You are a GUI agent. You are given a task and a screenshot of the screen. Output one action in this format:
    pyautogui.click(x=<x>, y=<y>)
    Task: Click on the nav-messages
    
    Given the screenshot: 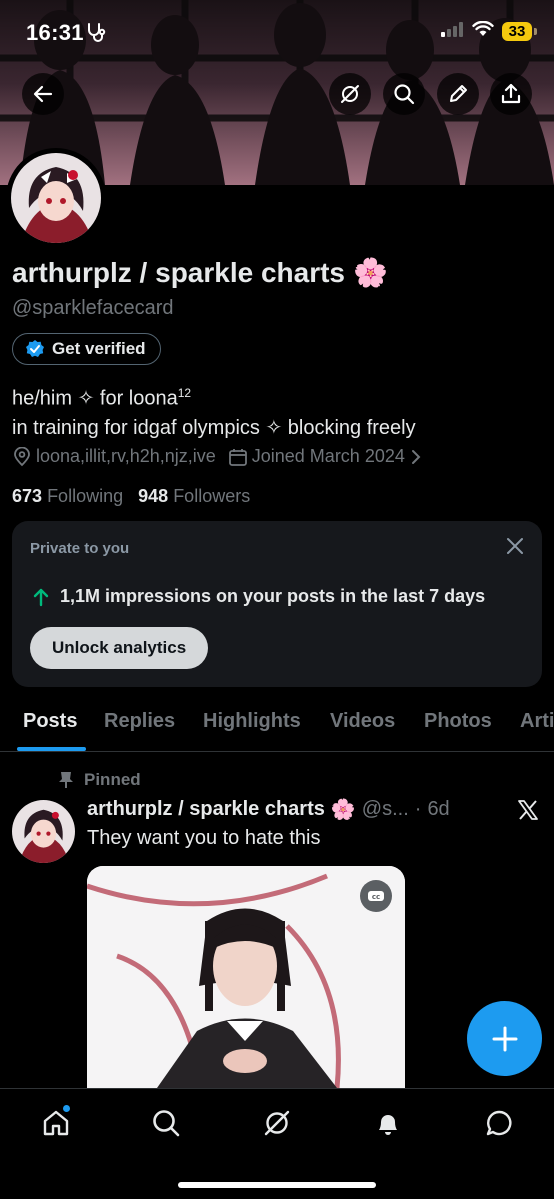 What is the action you would take?
    pyautogui.click(x=499, y=1123)
    